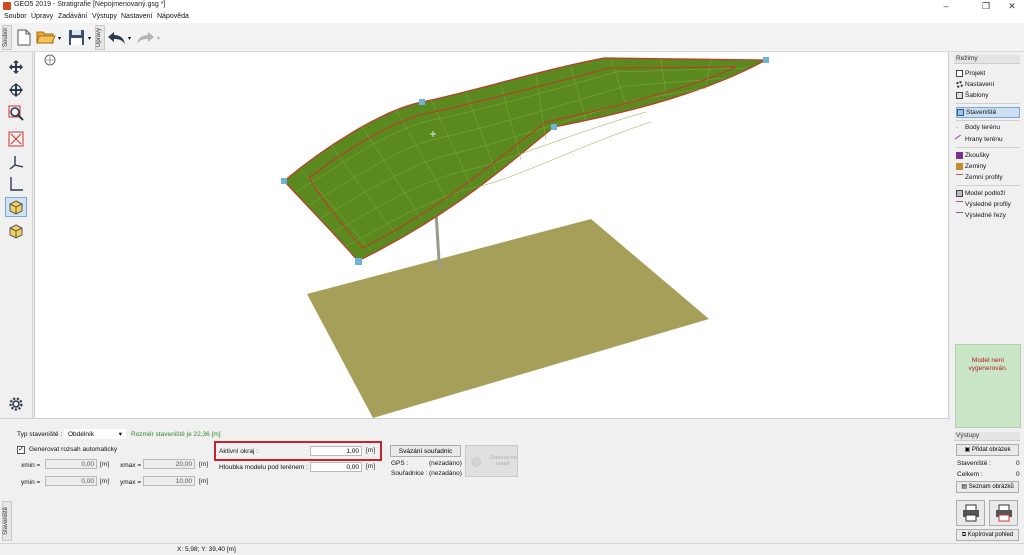 The height and width of the screenshot is (555, 1024). I want to click on xmax-unit: [m], so click(204, 464).